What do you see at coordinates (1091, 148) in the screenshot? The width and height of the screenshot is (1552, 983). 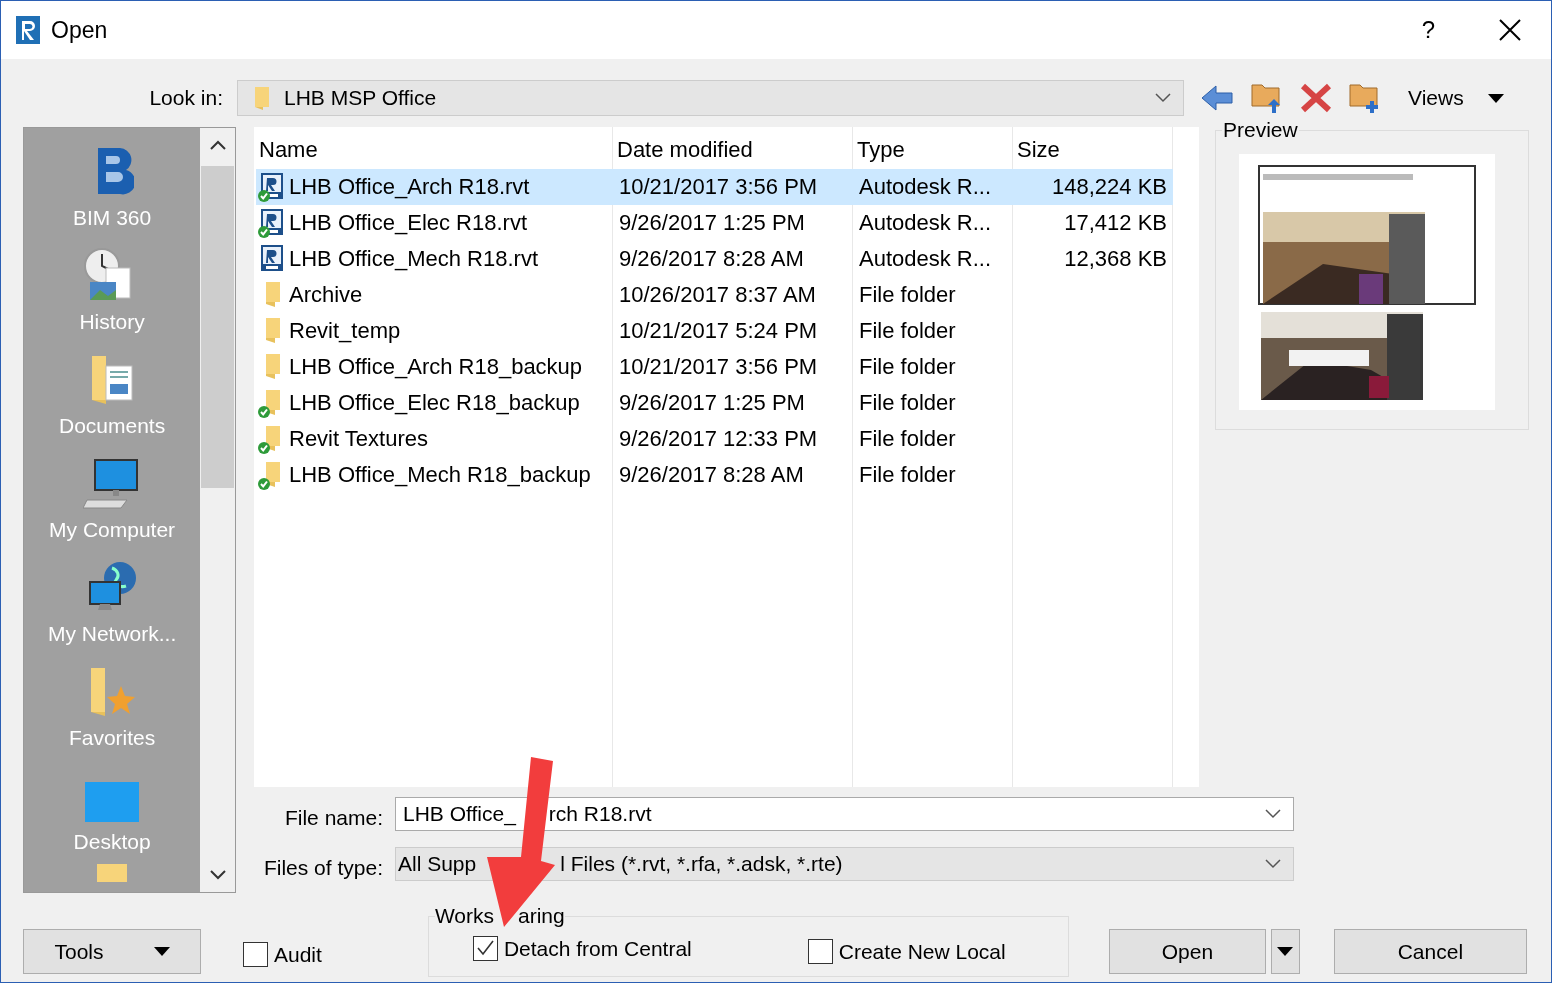 I see `column-header: Size` at bounding box center [1091, 148].